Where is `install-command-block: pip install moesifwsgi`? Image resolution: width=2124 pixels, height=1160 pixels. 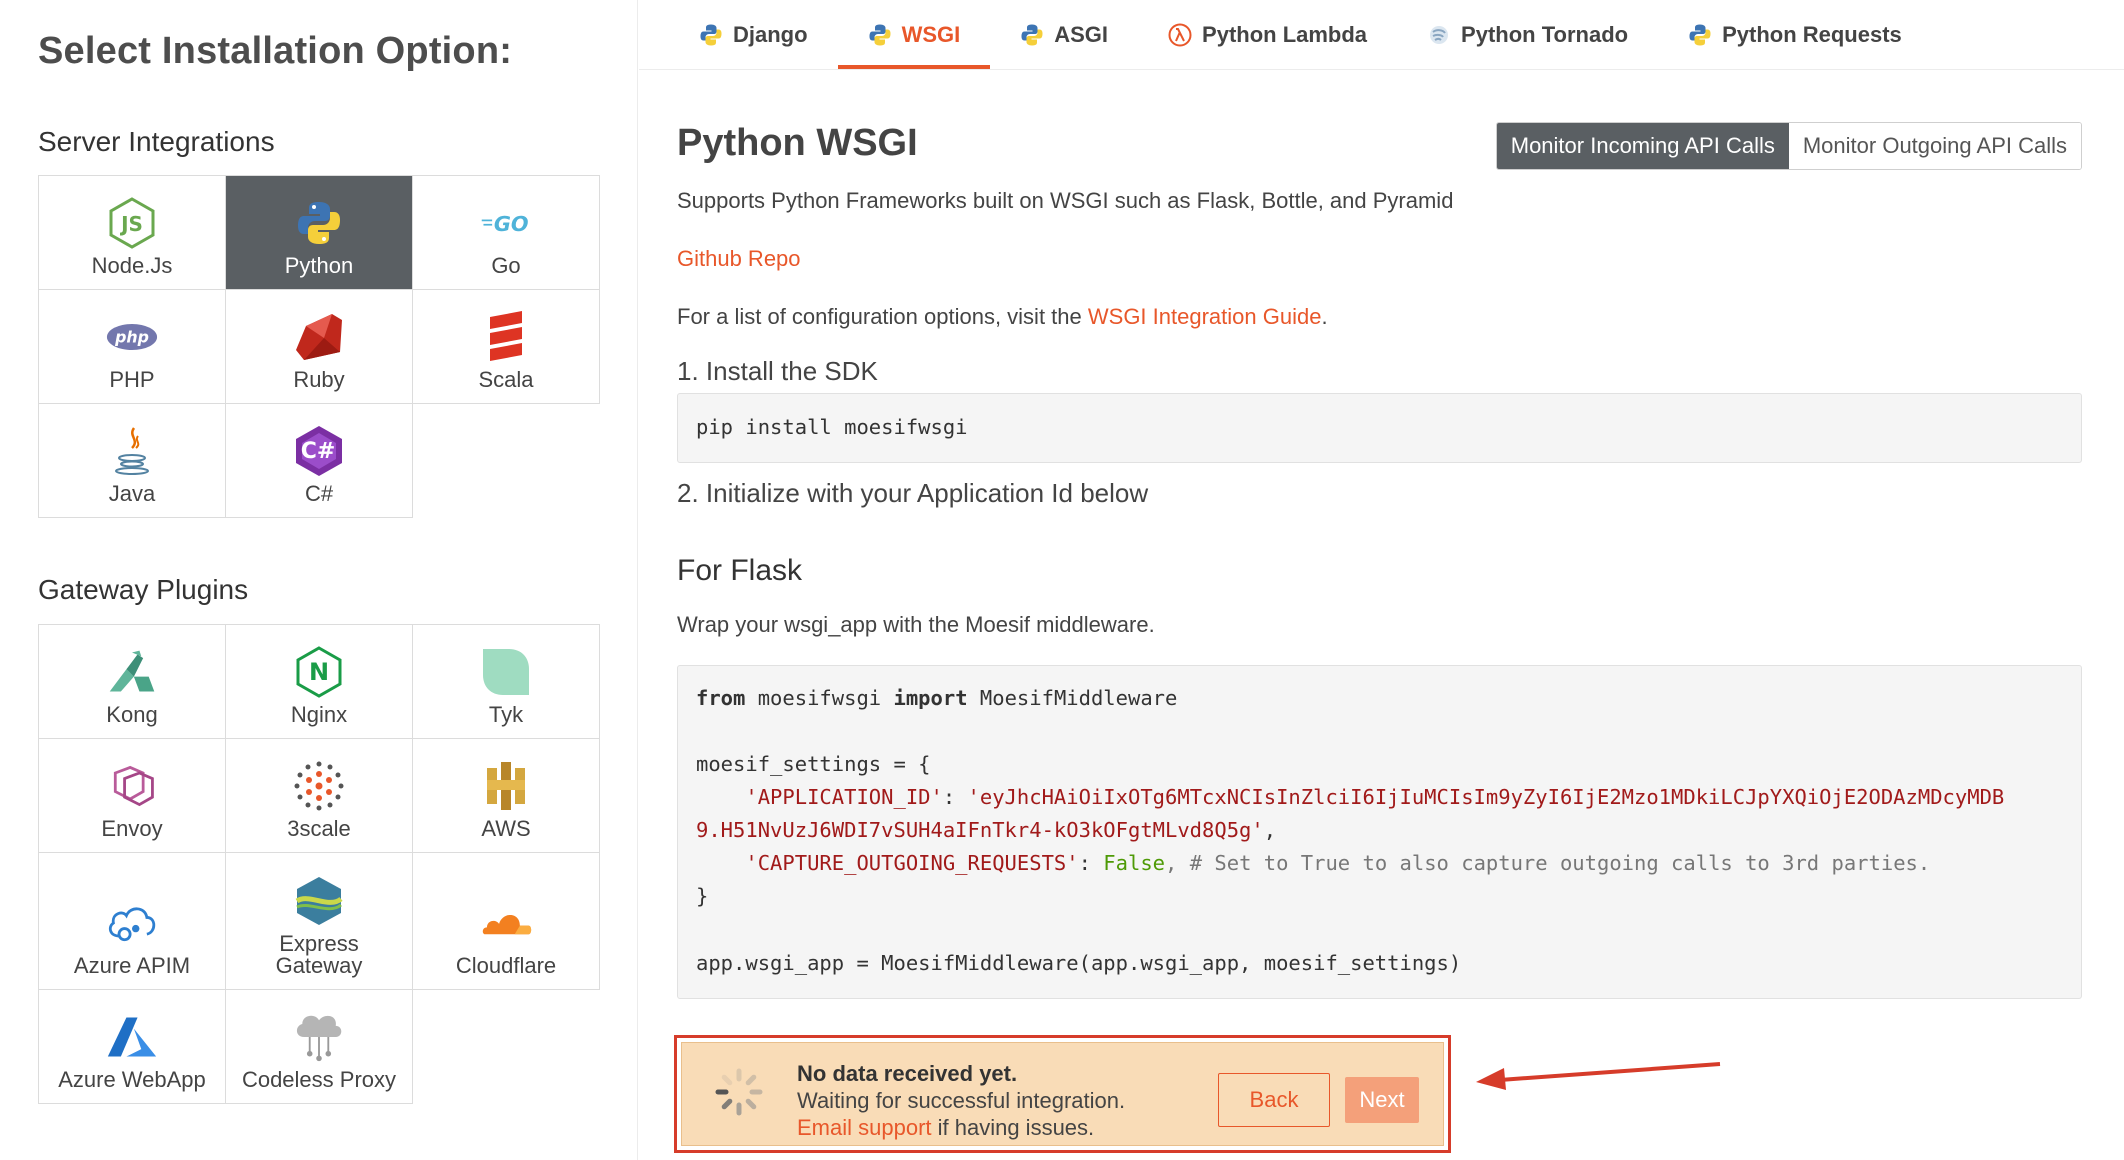 install-command-block: pip install moesifwsgi is located at coordinates (1379, 428).